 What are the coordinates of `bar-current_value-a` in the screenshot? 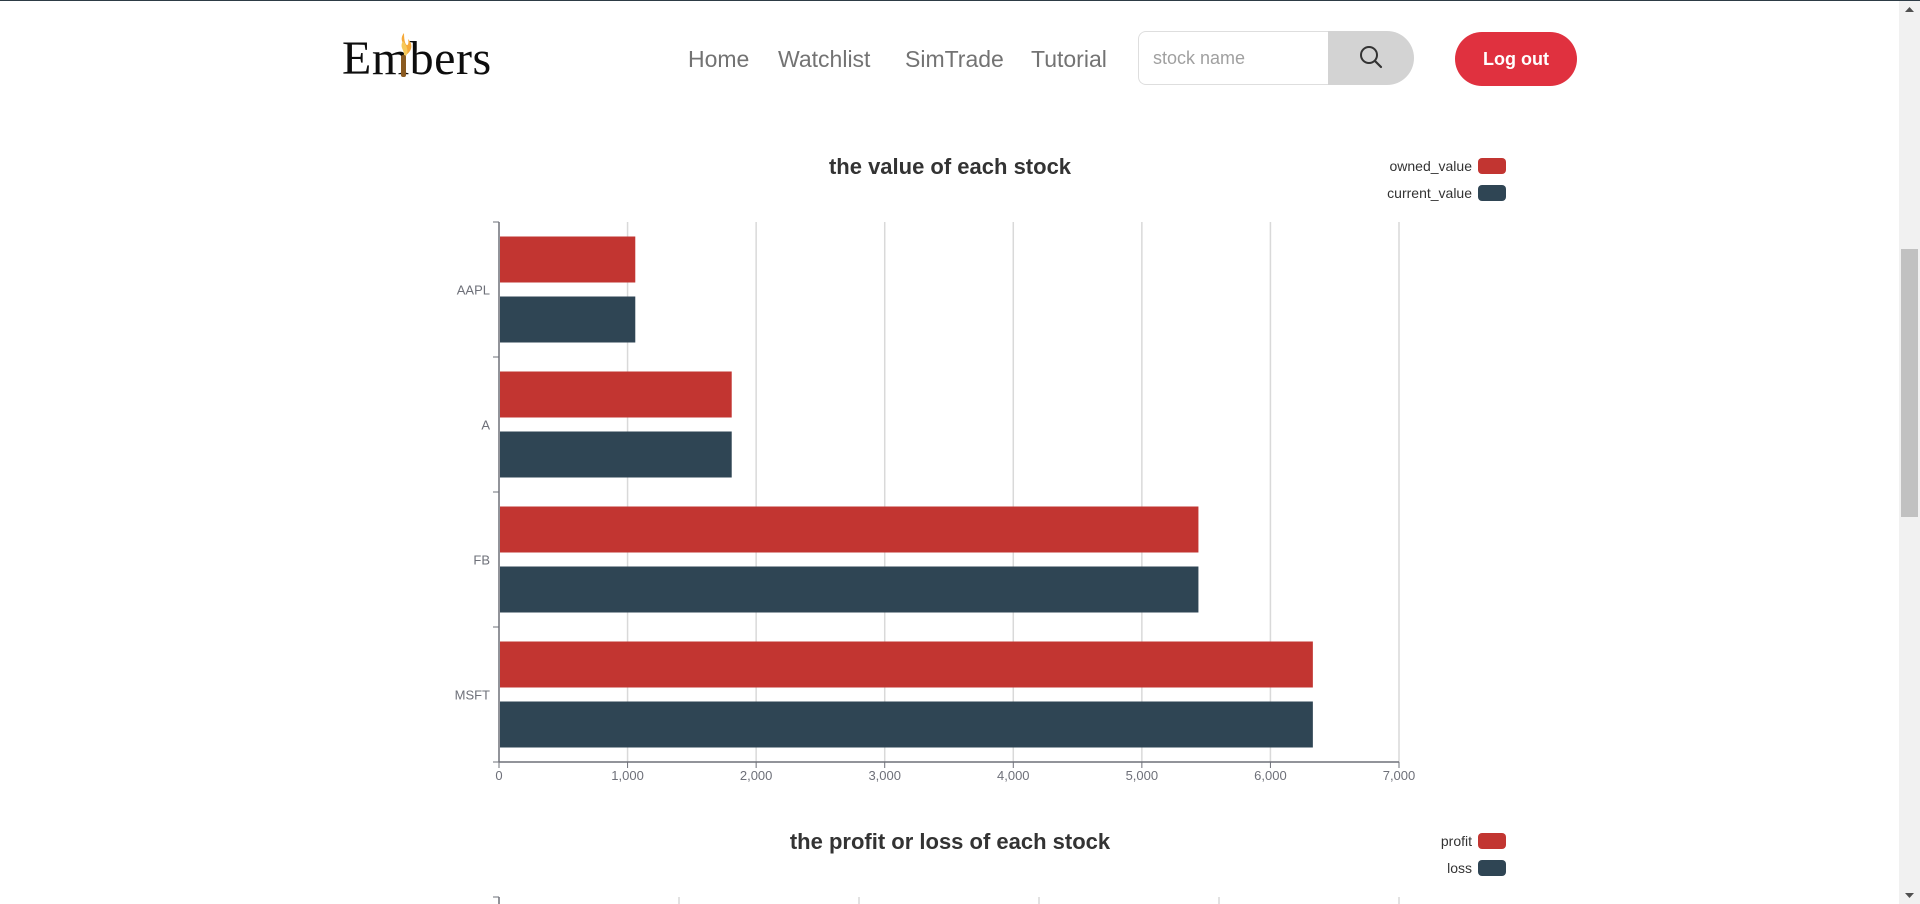 It's located at (616, 454).